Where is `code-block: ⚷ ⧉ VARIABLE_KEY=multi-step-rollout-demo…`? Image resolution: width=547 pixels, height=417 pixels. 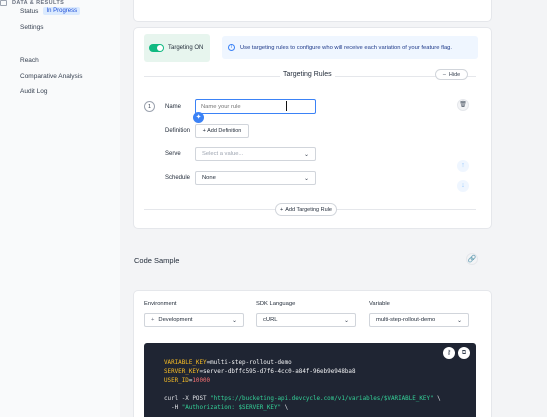 code-block: ⚷ ⧉ VARIABLE_KEY=multi-step-rollout-demo… is located at coordinates (310, 380).